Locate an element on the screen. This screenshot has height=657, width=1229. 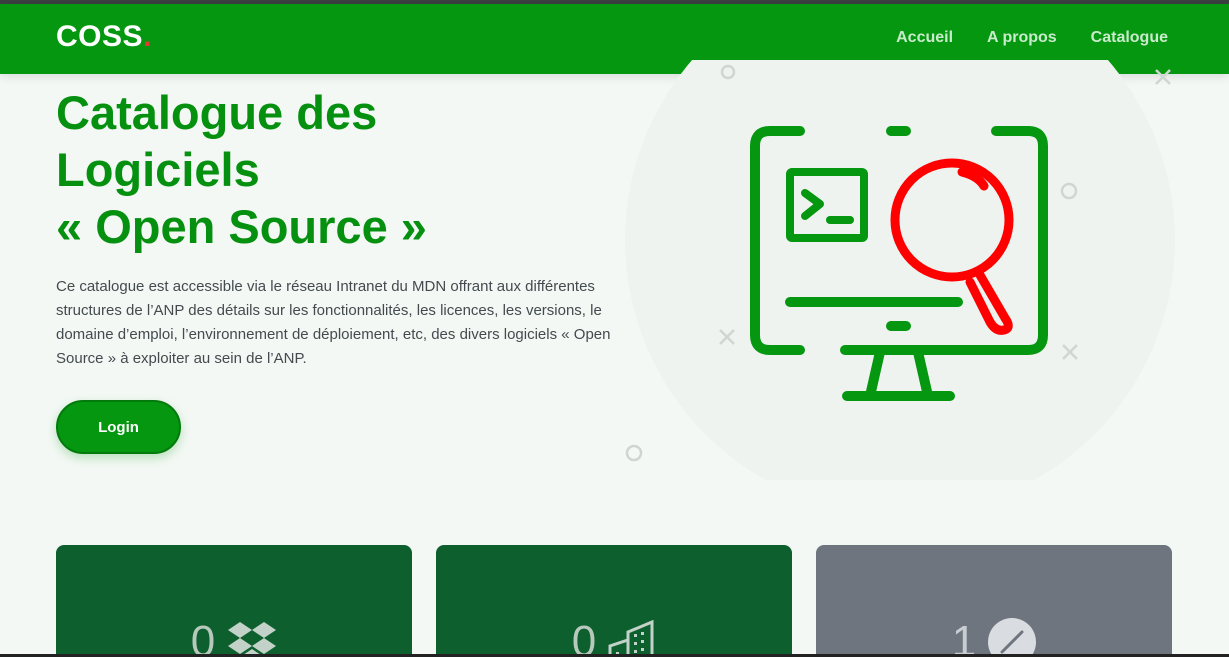
nav-link-a-propos: A propos is located at coordinates (1022, 38).